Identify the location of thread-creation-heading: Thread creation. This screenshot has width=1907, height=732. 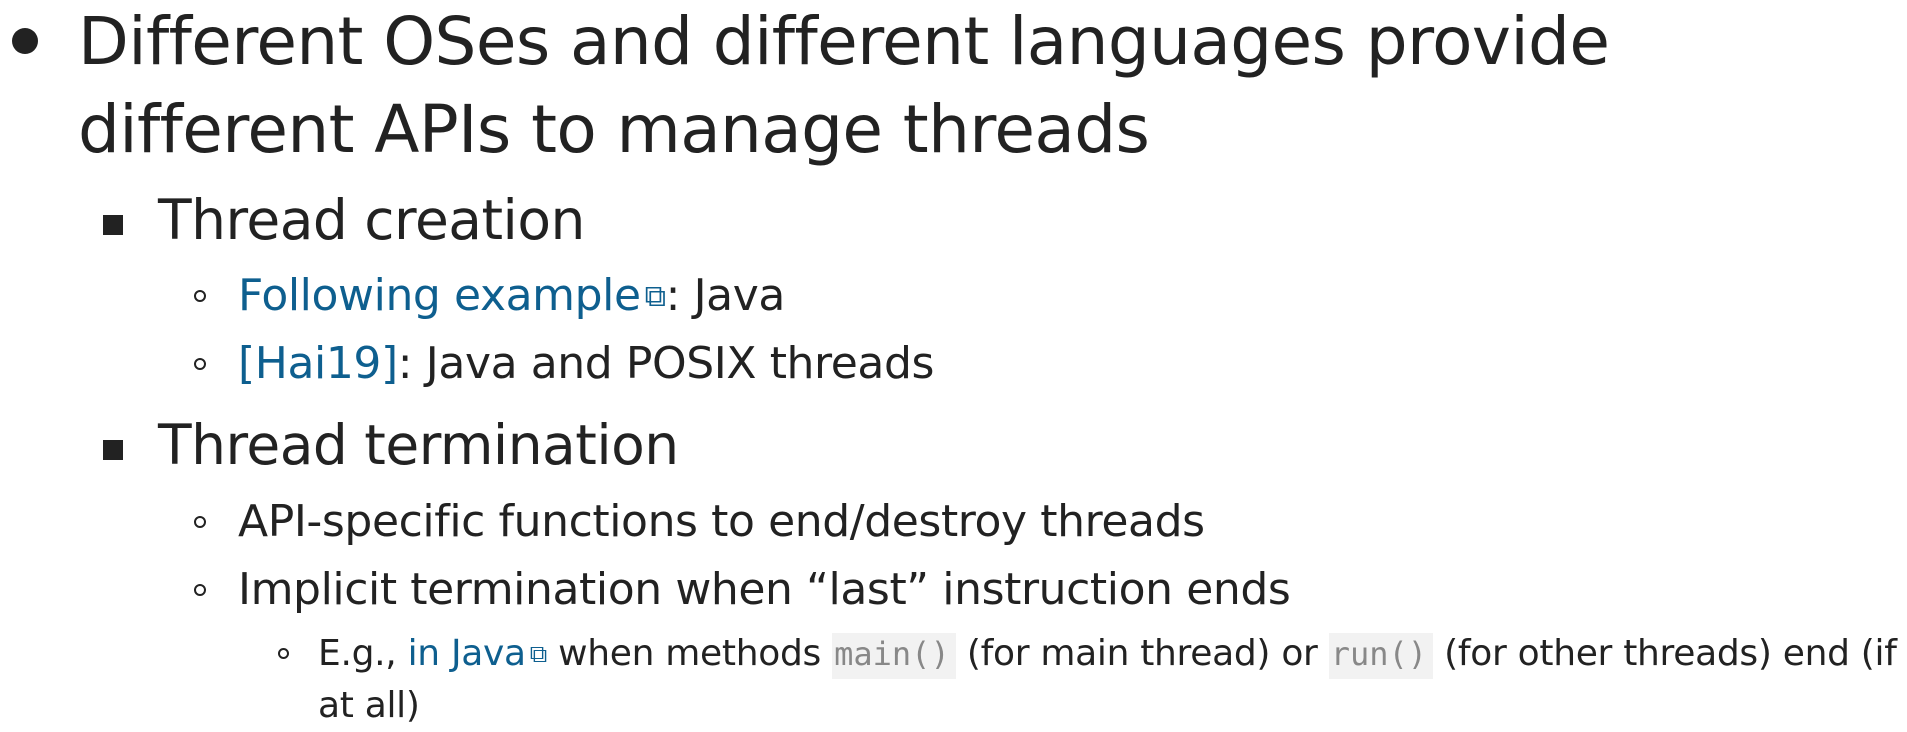
(371, 220).